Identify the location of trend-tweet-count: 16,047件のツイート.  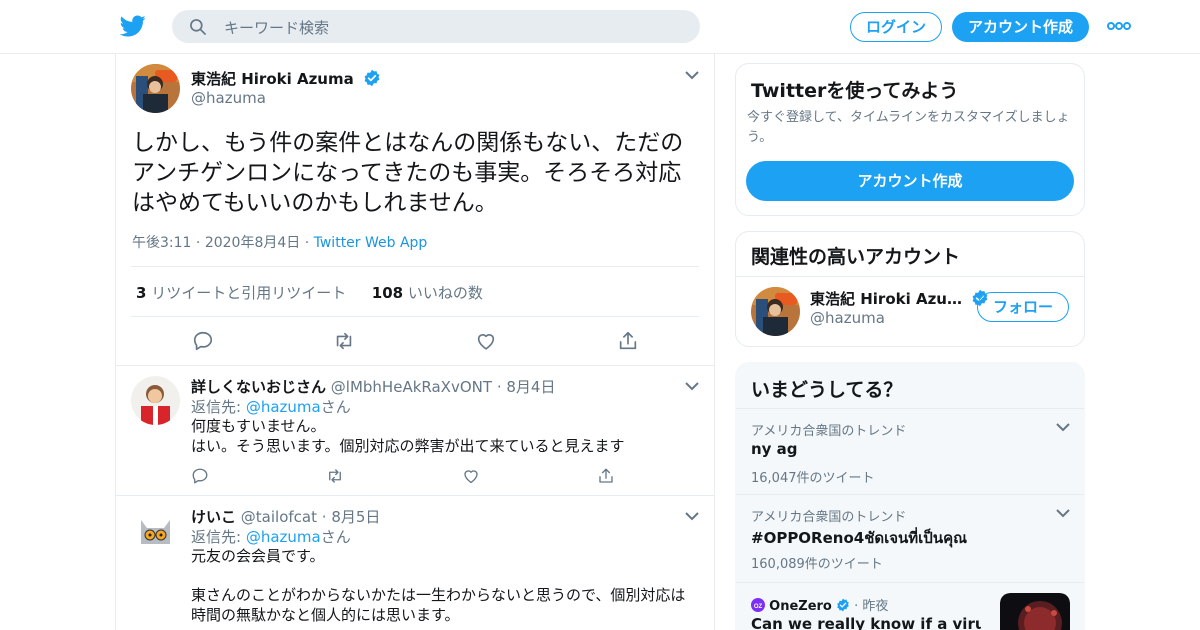
(813, 478).